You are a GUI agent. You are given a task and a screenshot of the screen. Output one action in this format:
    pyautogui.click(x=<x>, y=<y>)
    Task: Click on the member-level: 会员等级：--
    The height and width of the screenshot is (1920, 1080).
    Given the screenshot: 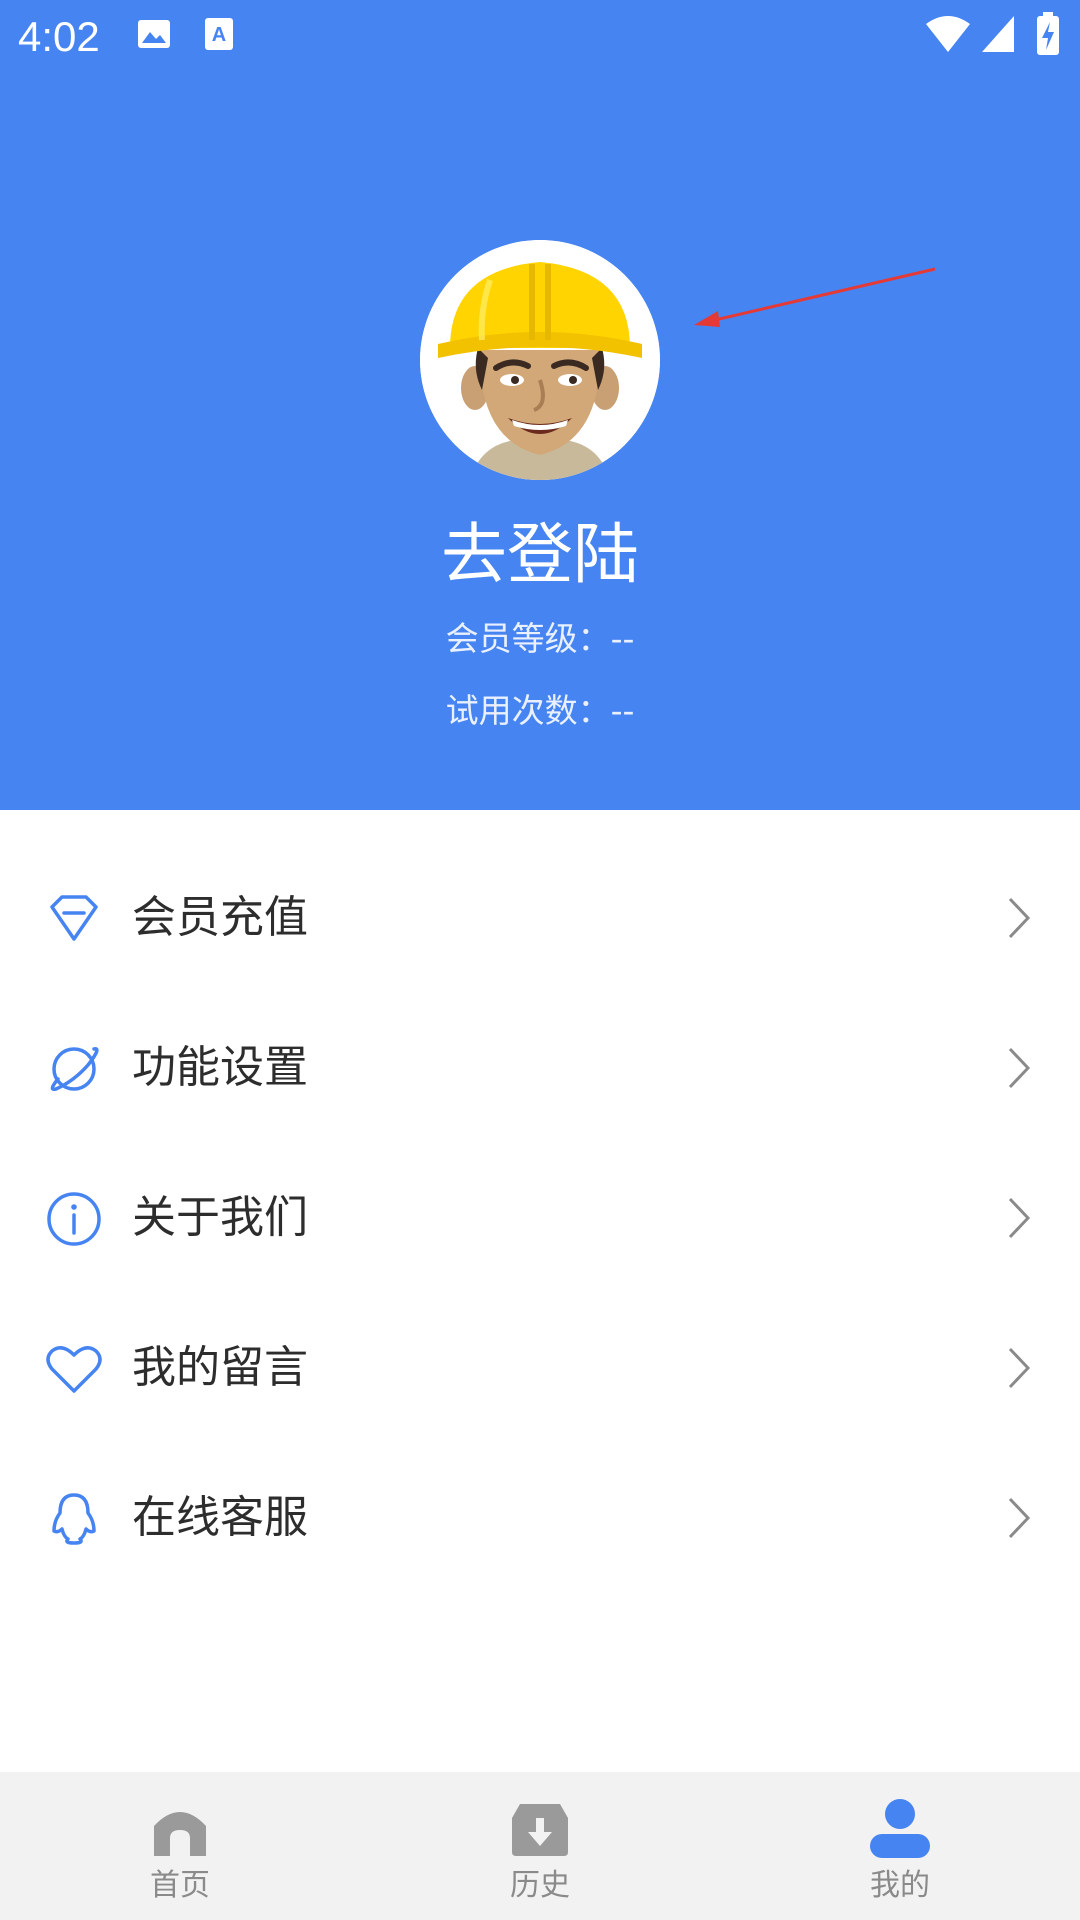 What is the action you would take?
    pyautogui.click(x=540, y=638)
    